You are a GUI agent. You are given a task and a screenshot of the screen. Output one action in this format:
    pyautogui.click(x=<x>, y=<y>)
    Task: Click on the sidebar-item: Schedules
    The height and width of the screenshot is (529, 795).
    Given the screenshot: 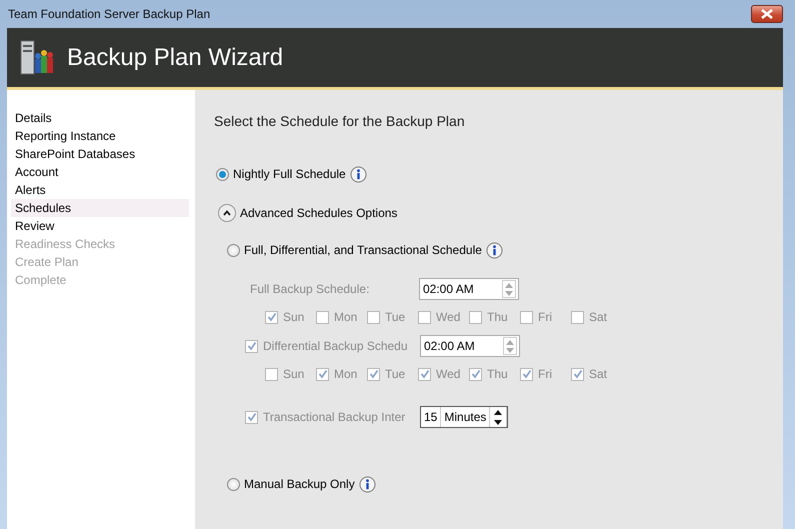 What is the action you would take?
    pyautogui.click(x=100, y=208)
    